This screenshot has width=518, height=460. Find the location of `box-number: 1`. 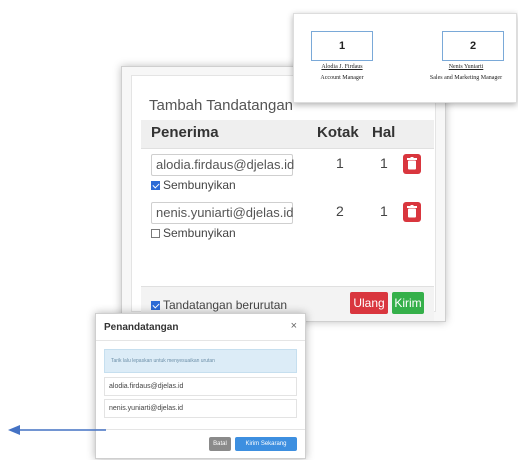

box-number: 1 is located at coordinates (340, 163).